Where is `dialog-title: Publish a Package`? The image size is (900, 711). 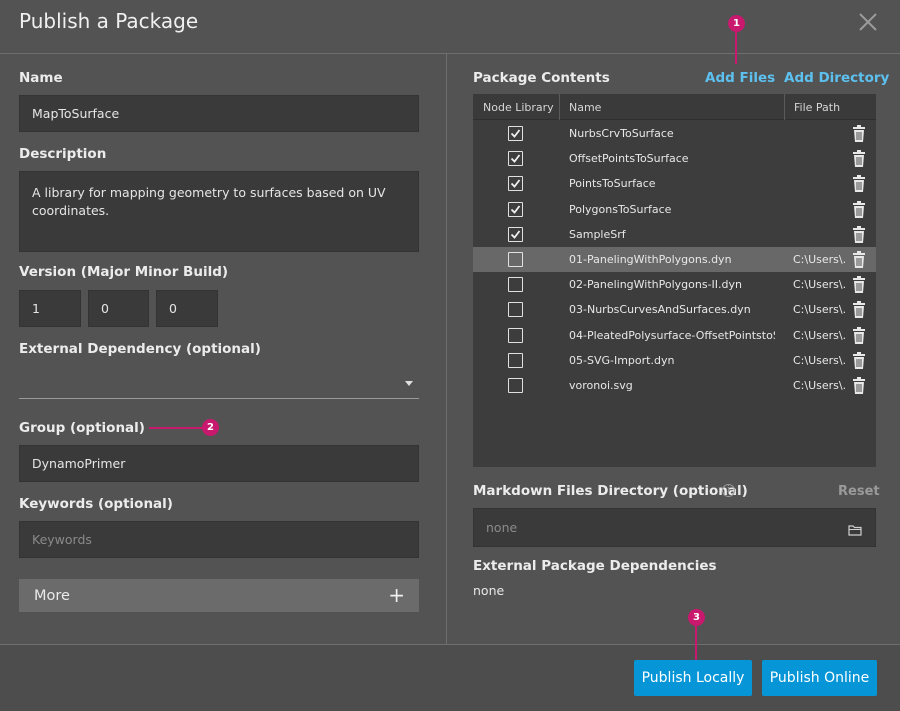 dialog-title: Publish a Package is located at coordinates (109, 21).